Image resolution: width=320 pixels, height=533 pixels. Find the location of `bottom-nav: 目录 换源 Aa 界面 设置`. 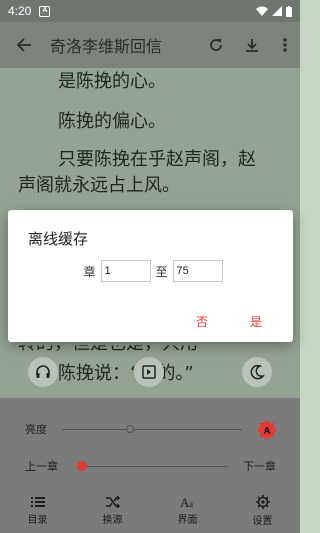

bottom-nav: 目录 换源 Aa 界面 设置 is located at coordinates (150, 510).